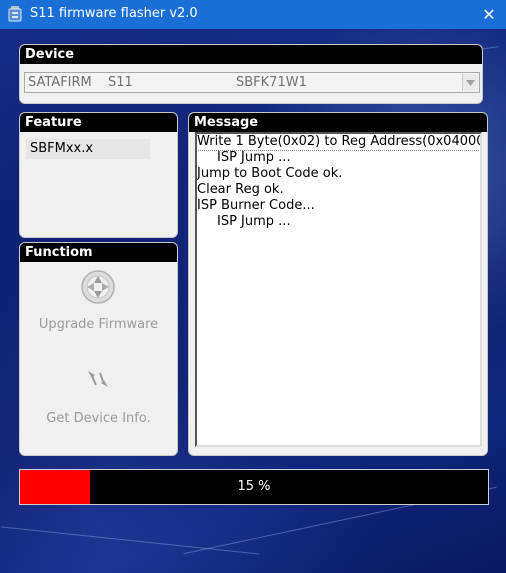 The width and height of the screenshot is (506, 573). Describe the element at coordinates (98, 252) in the screenshot. I see `function-panel-header: Functiom` at that location.